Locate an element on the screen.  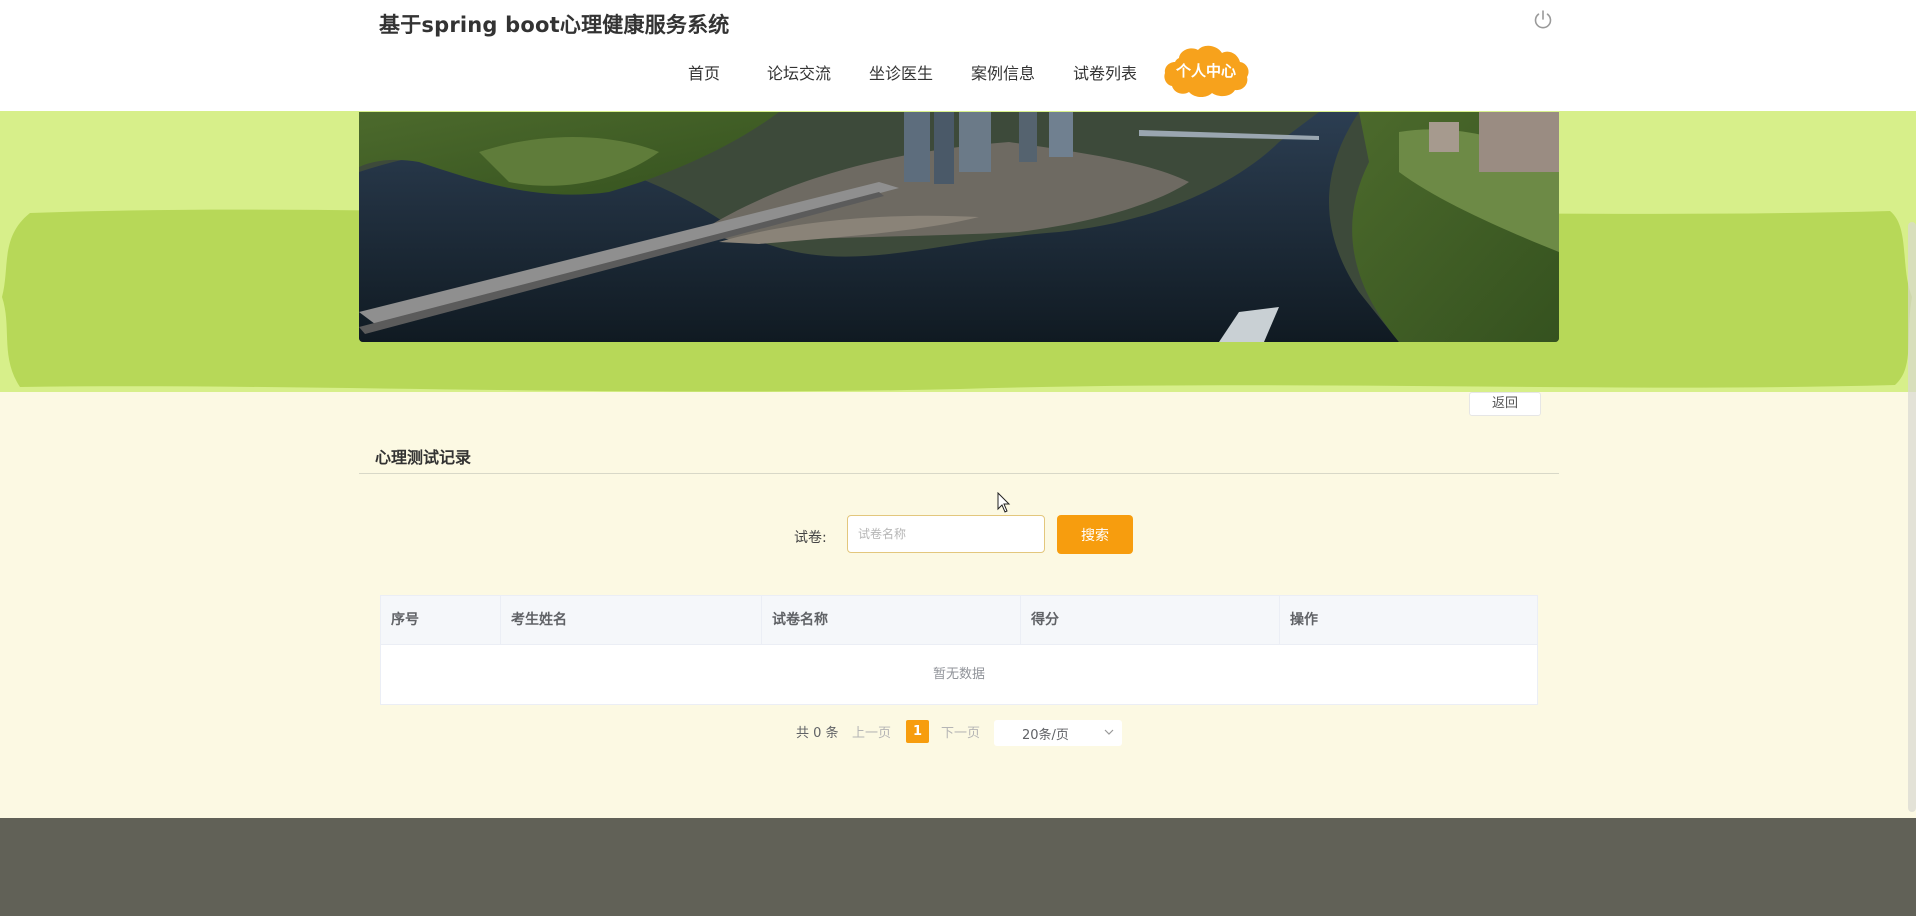
records-table: 序号 考生姓名 试卷名称 得分 操作 暂无数据 is located at coordinates (959, 650).